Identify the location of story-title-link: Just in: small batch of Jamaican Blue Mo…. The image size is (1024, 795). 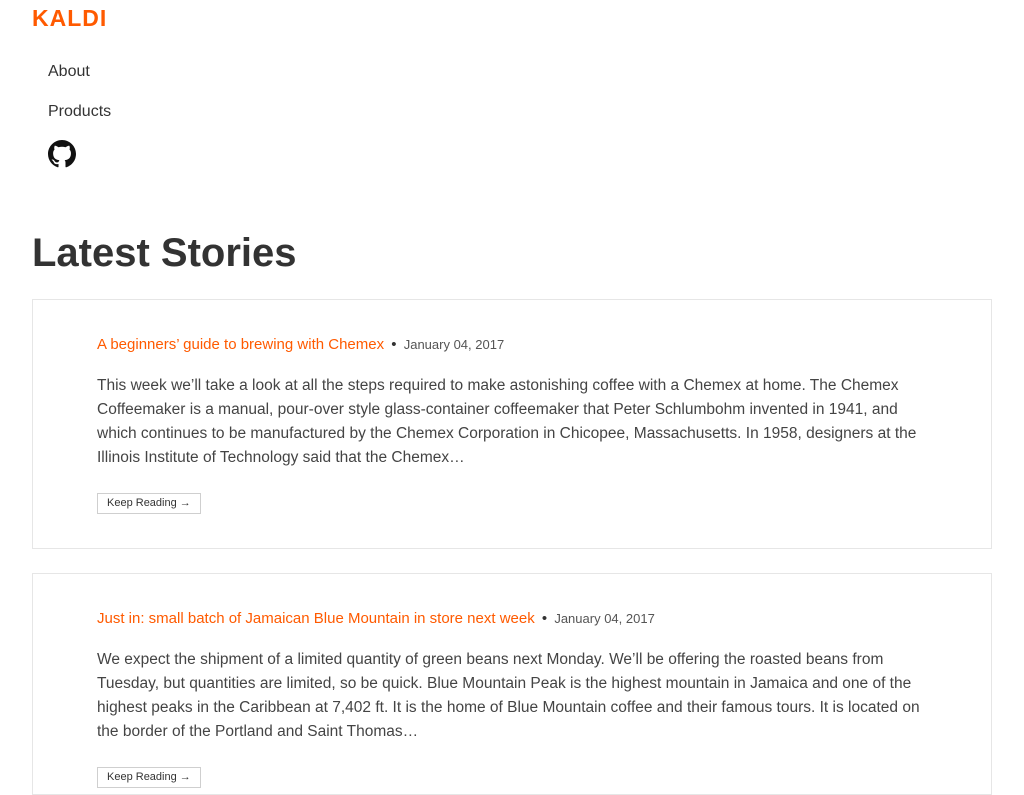
(316, 618).